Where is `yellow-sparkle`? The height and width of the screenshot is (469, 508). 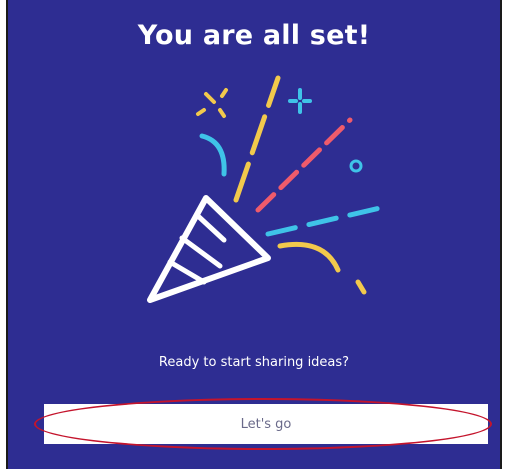
yellow-sparkle is located at coordinates (212, 103).